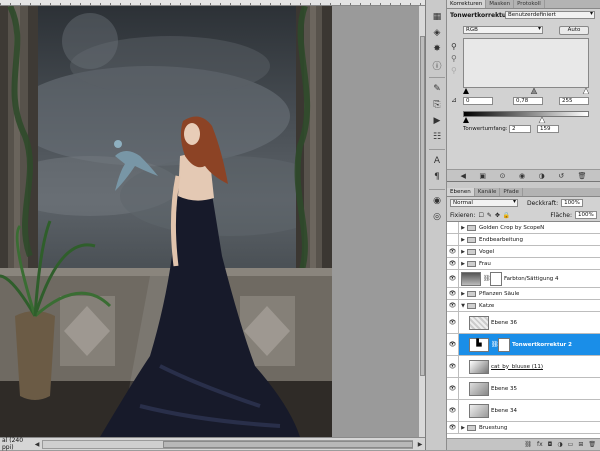 This screenshot has height=451, width=600. Describe the element at coordinates (586, 215) in the screenshot. I see `fill-field: 100%` at that location.